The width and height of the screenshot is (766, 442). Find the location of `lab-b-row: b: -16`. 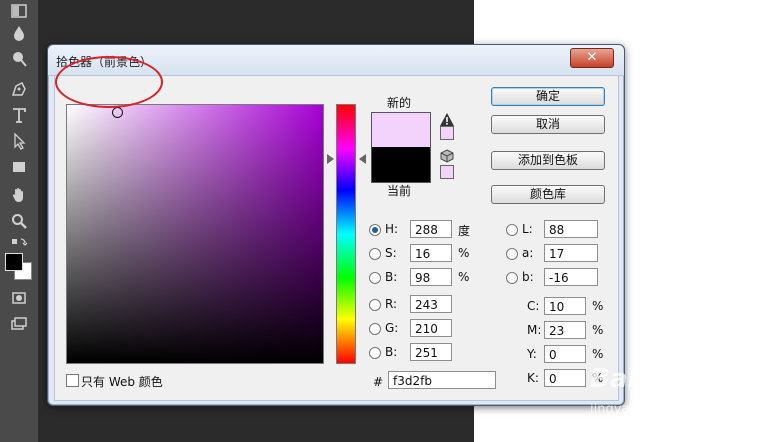

lab-b-row: b: -16 is located at coordinates (561, 278).